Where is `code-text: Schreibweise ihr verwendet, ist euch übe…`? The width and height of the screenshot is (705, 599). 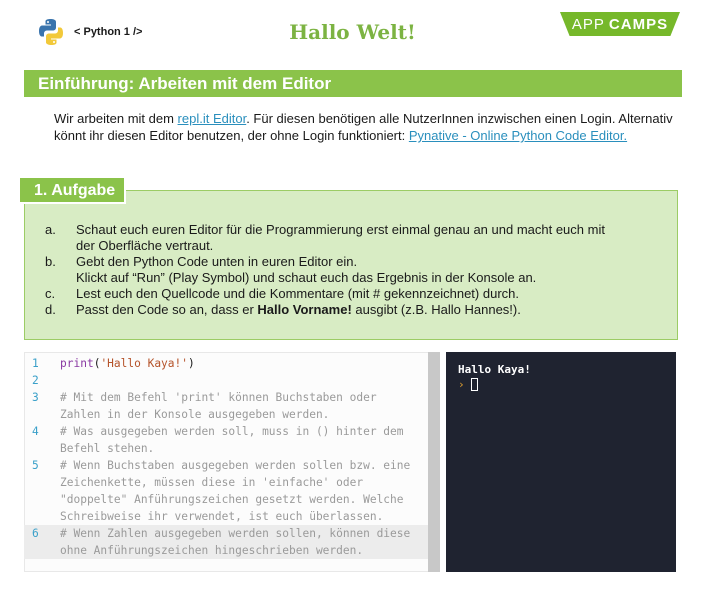
code-text: Schreibweise ihr verwendet, ist euch übe… is located at coordinates (222, 516).